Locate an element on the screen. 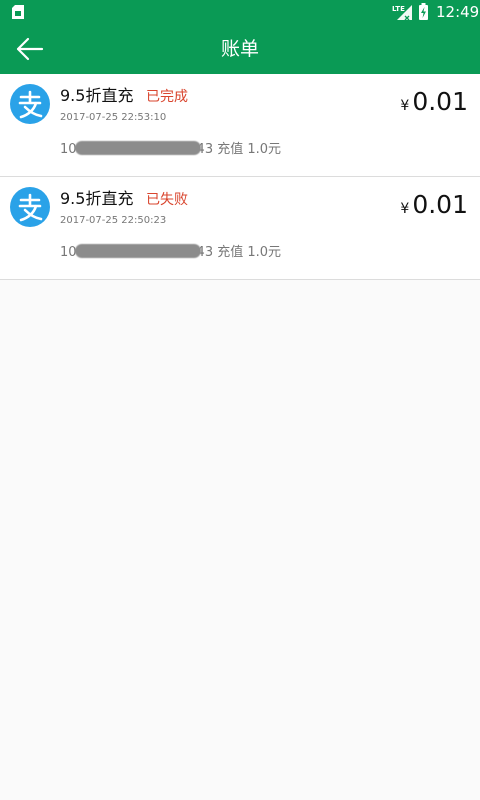 The image size is (480, 800). bill-status: 已完成 is located at coordinates (167, 97).